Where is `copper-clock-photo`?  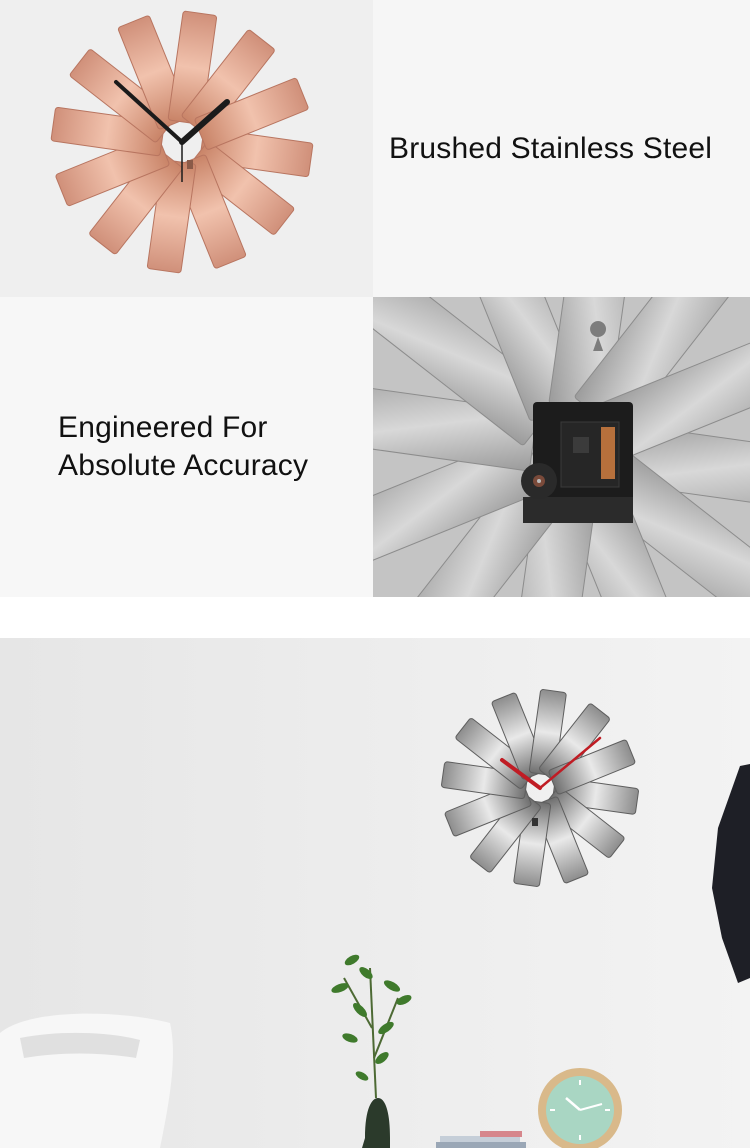
copper-clock-photo is located at coordinates (186, 148).